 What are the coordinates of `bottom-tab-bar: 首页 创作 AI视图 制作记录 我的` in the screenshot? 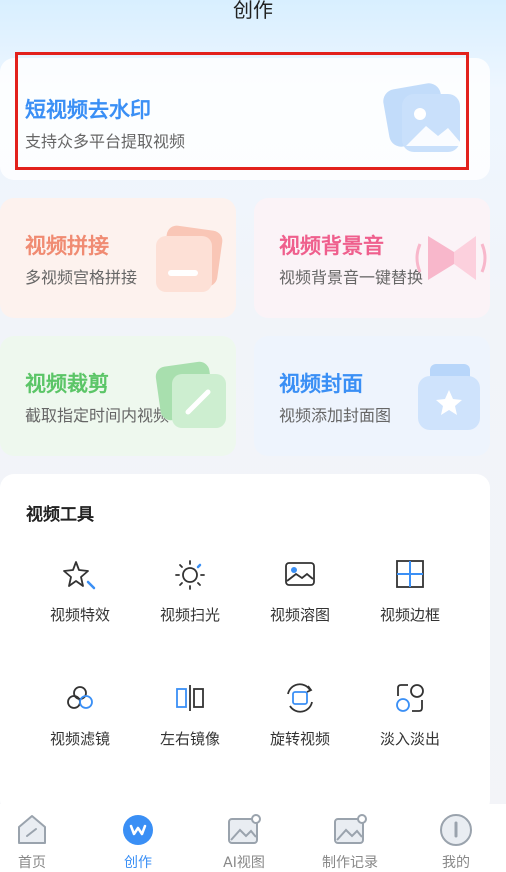 It's located at (253, 838).